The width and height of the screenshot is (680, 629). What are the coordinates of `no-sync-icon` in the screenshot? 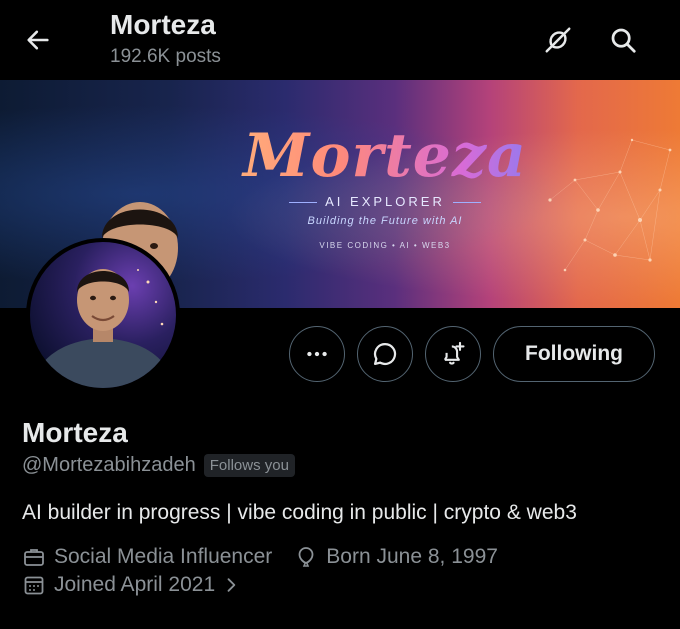 It's located at (558, 40).